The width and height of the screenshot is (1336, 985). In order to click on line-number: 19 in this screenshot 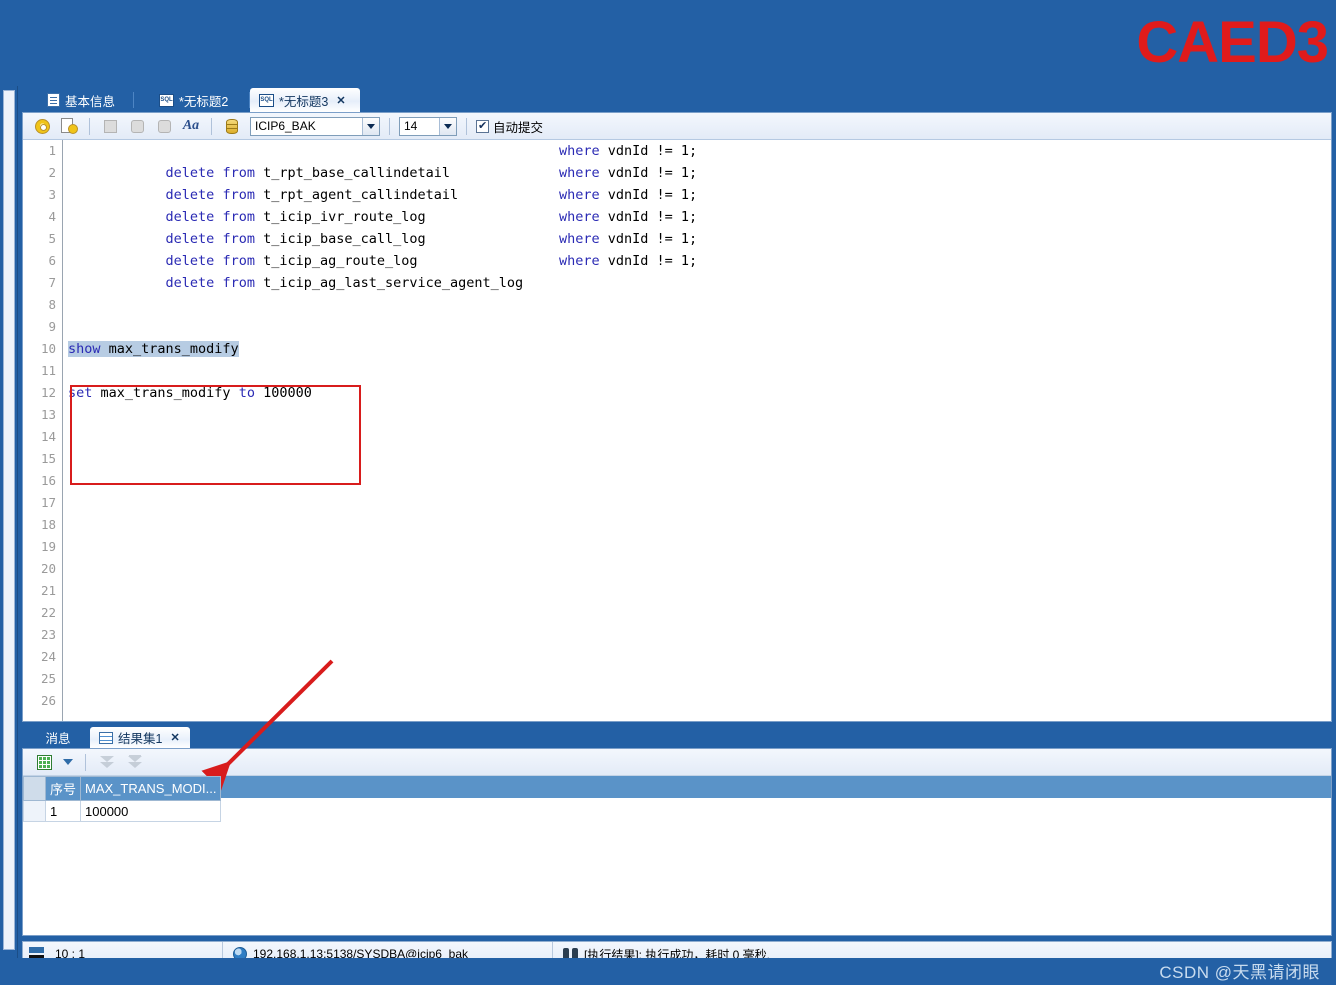, I will do `click(48, 546)`.